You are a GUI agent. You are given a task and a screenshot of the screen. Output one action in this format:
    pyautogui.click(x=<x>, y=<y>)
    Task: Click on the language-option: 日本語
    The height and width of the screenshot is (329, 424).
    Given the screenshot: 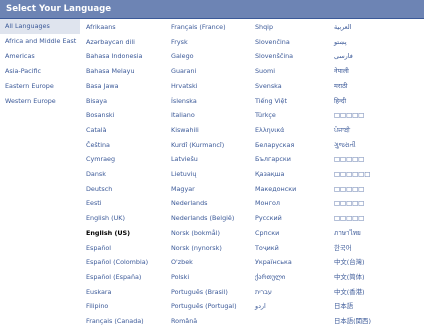 What is the action you would take?
    pyautogui.click(x=343, y=306)
    